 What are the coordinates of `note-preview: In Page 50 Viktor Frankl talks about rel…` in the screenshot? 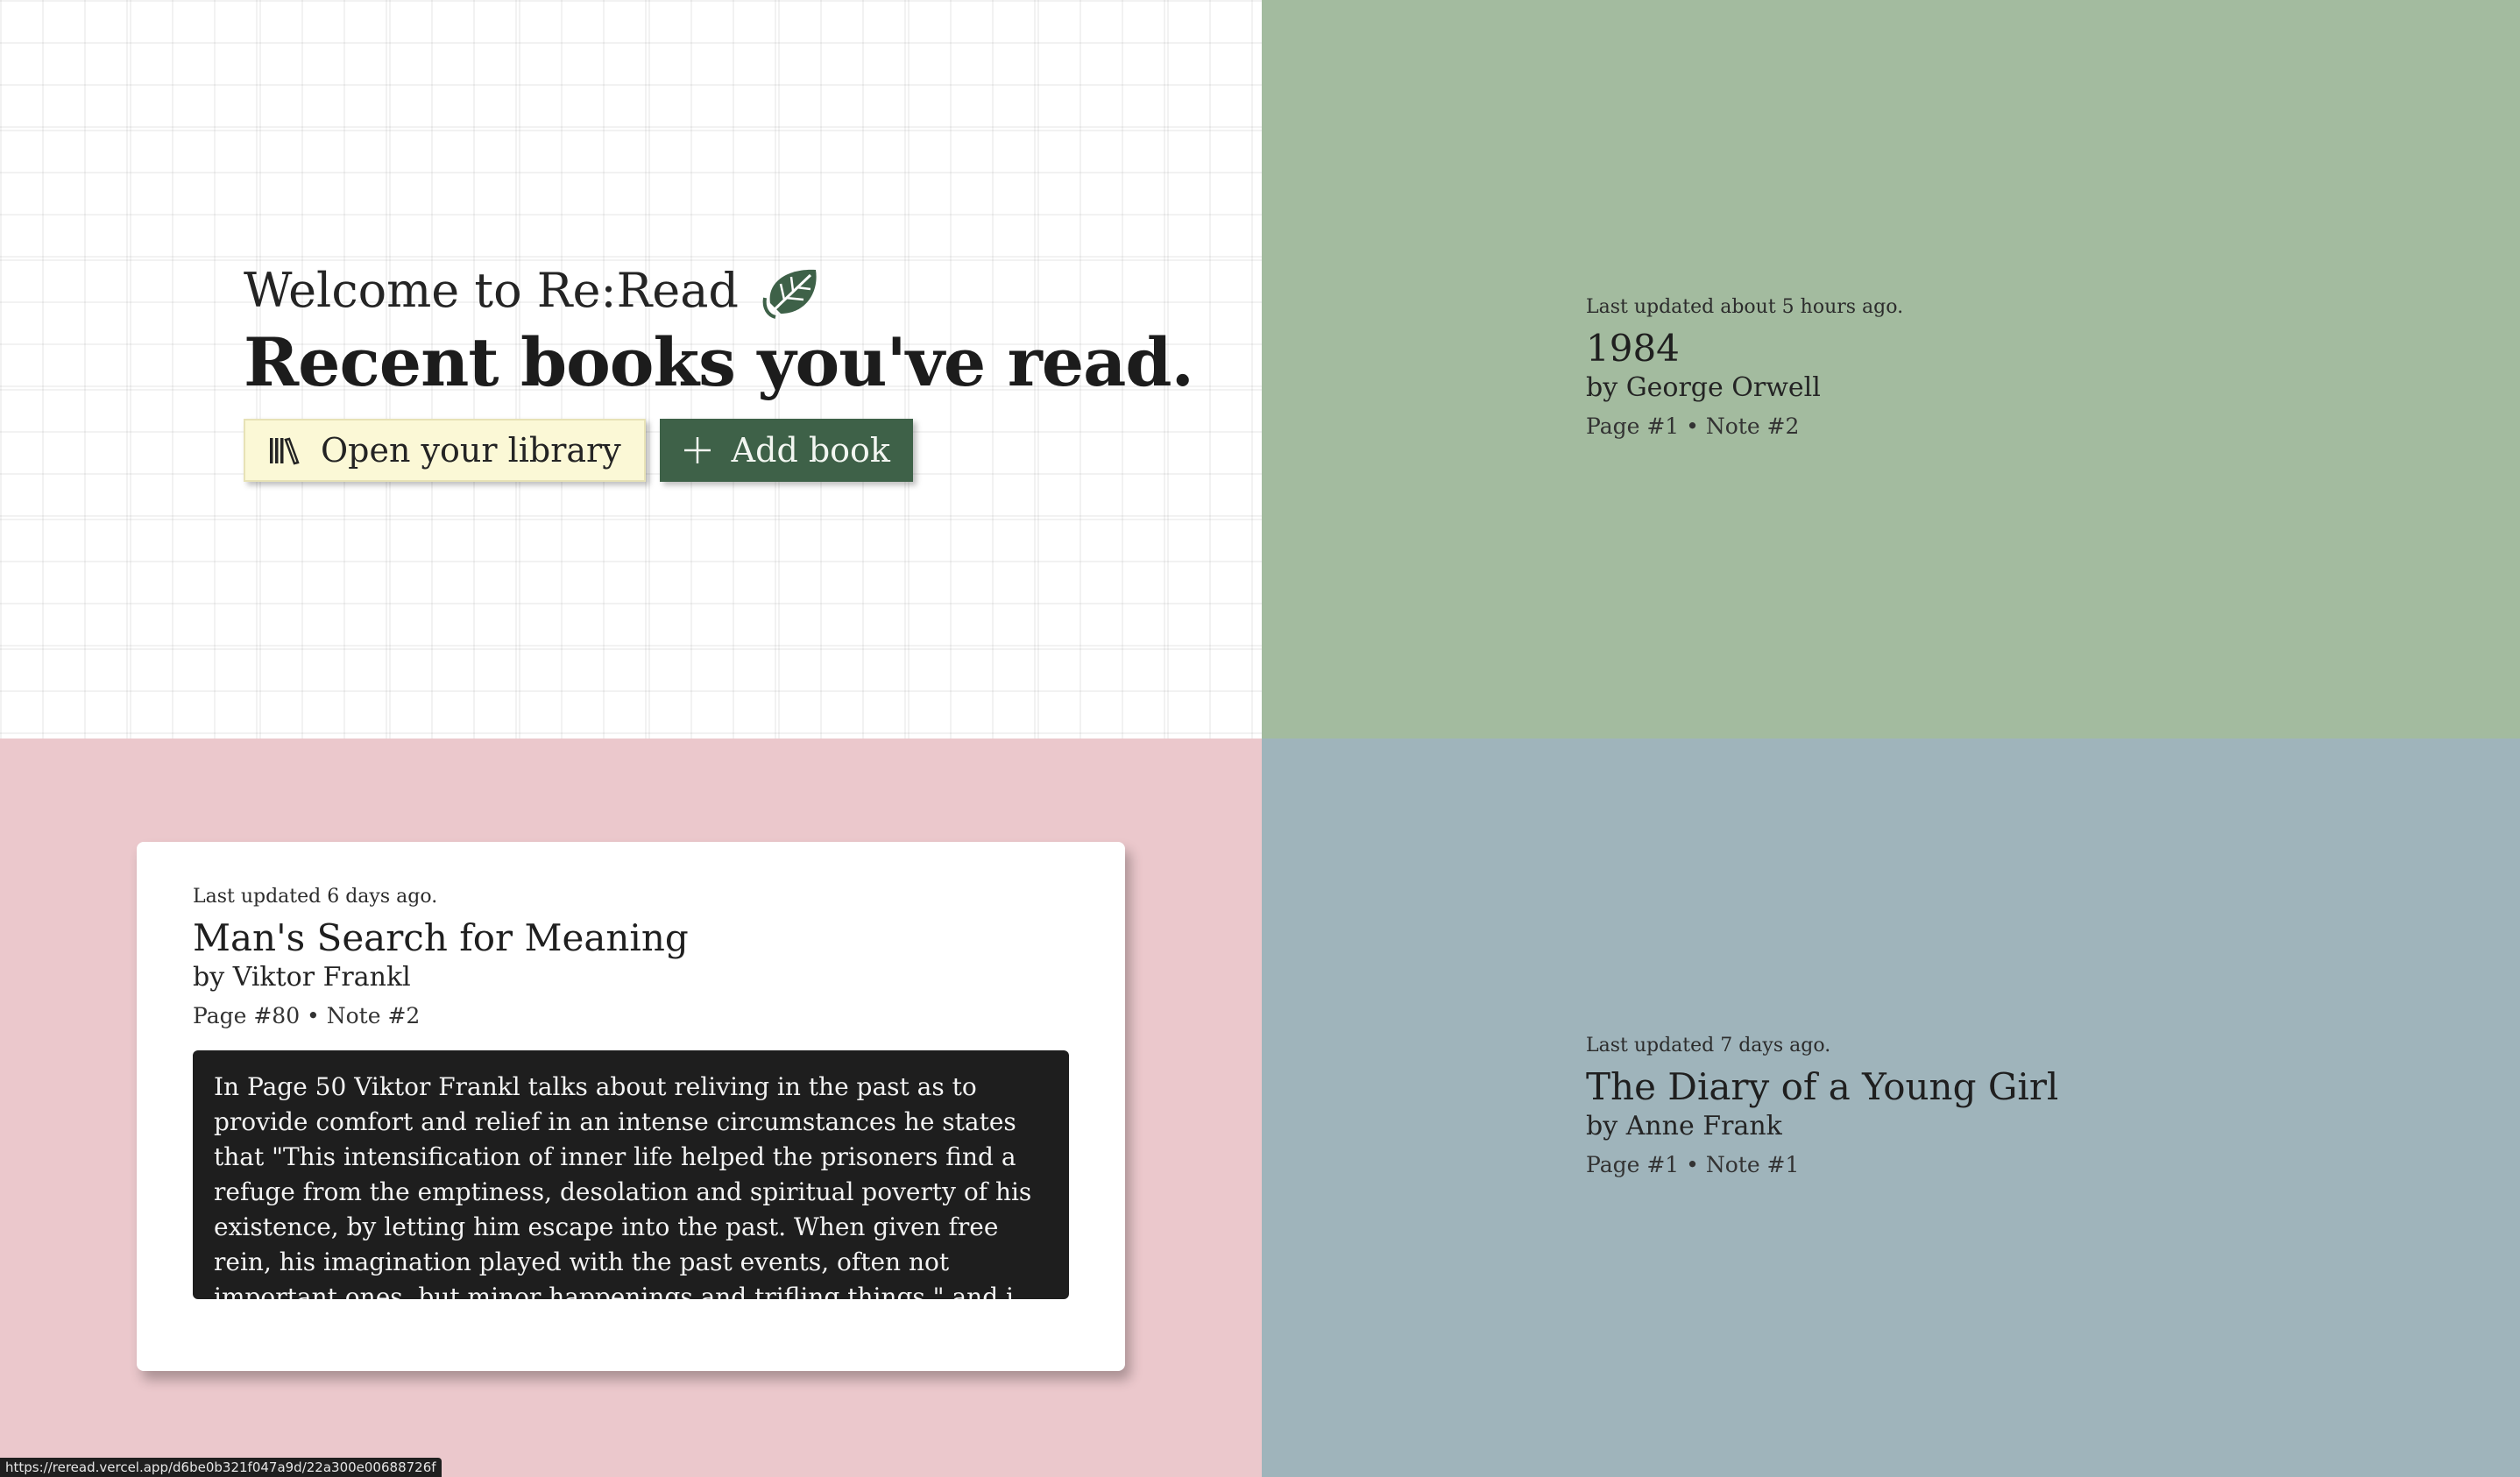 It's located at (631, 1174).